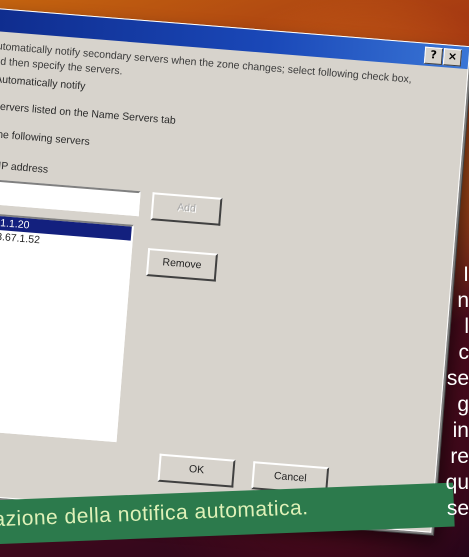 This screenshot has height=557, width=469. Describe the element at coordinates (67, 327) in the screenshot. I see `ip-list: 10.1.1.20 128.67.1.52` at that location.